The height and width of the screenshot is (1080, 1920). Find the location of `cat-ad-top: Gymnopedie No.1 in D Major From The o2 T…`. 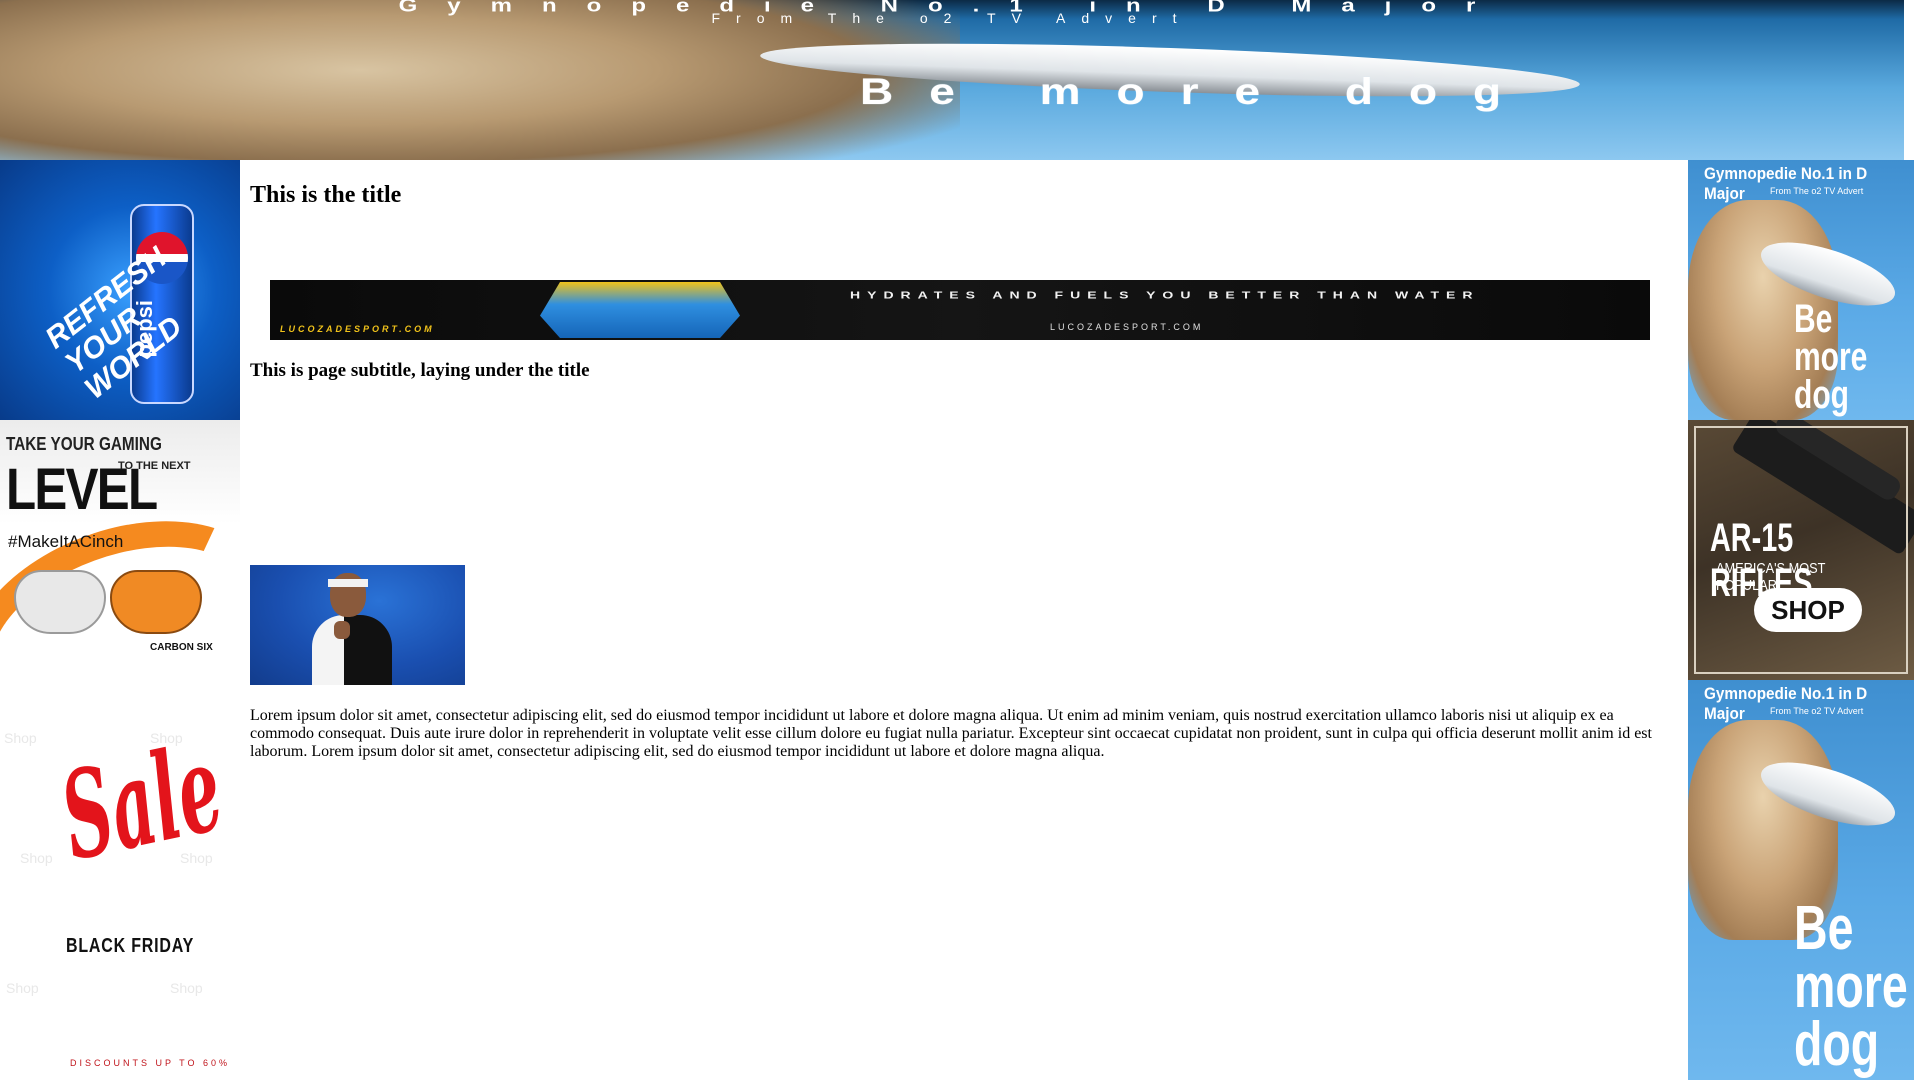

cat-ad-top: Gymnopedie No.1 in D Major From The o2 T… is located at coordinates (1801, 290).